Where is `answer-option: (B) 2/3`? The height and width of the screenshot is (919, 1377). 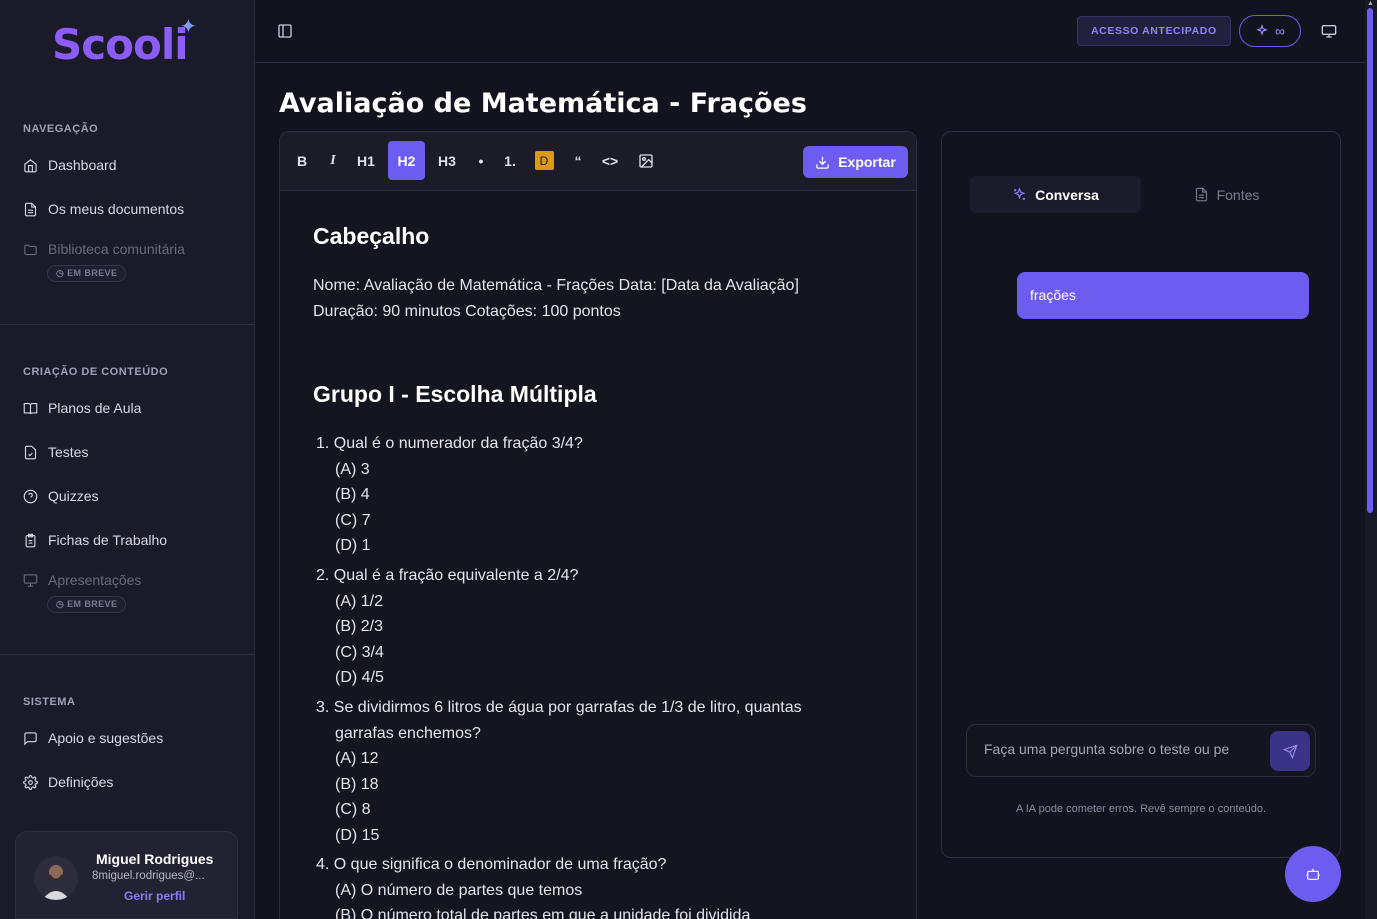 answer-option: (B) 2/3 is located at coordinates (359, 626).